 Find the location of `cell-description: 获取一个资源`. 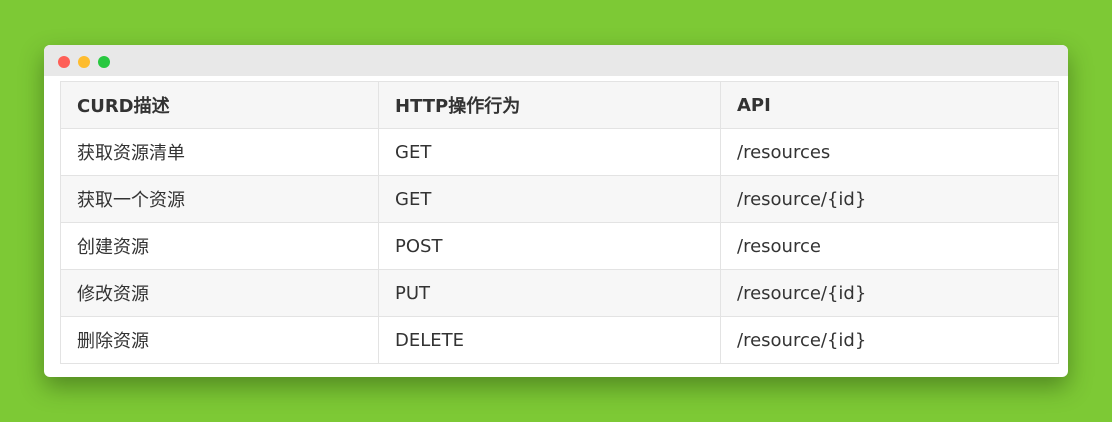

cell-description: 获取一个资源 is located at coordinates (219, 199).